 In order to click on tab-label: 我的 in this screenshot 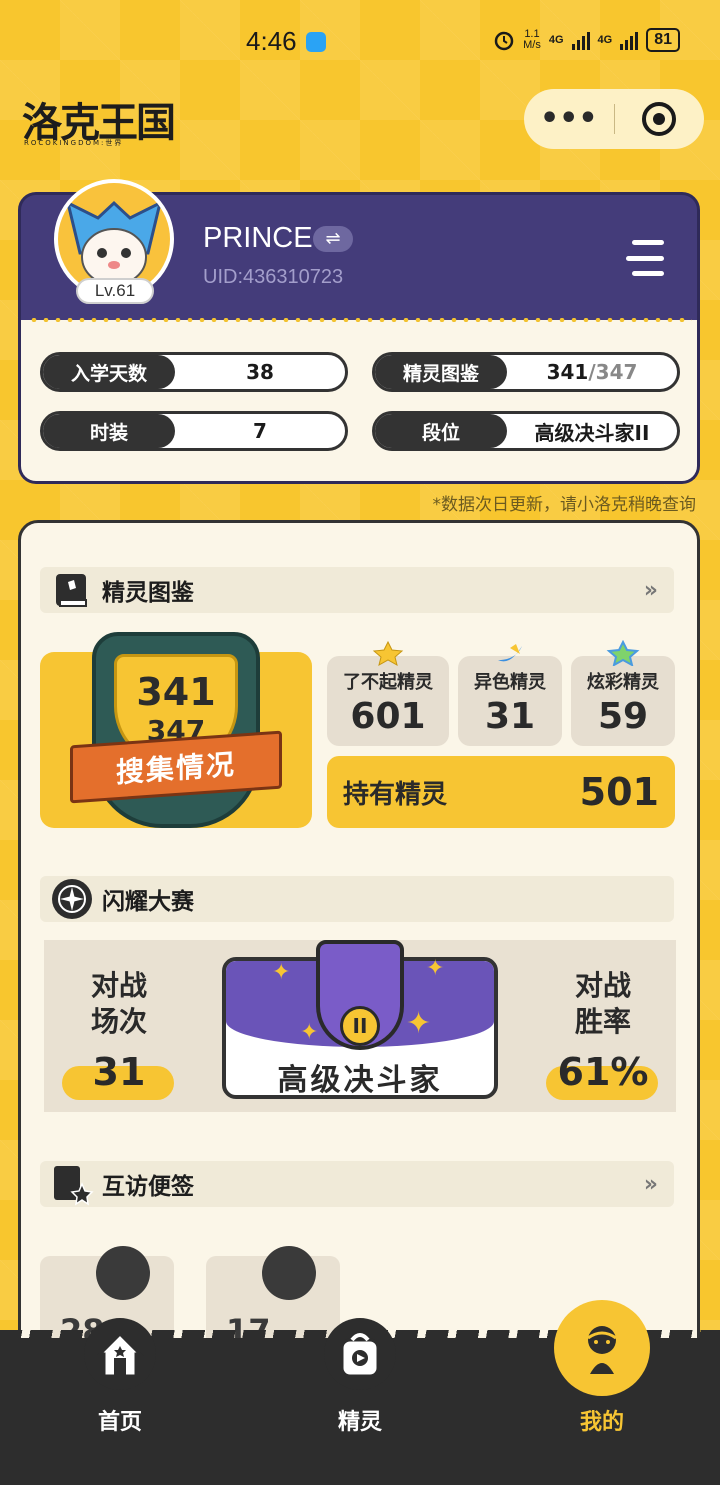, I will do `click(601, 1422)`.